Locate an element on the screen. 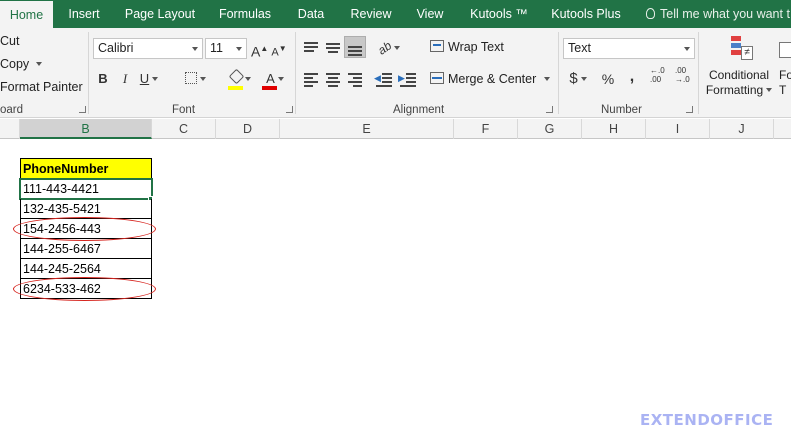 The image size is (791, 438). column-header-e: E is located at coordinates (367, 129).